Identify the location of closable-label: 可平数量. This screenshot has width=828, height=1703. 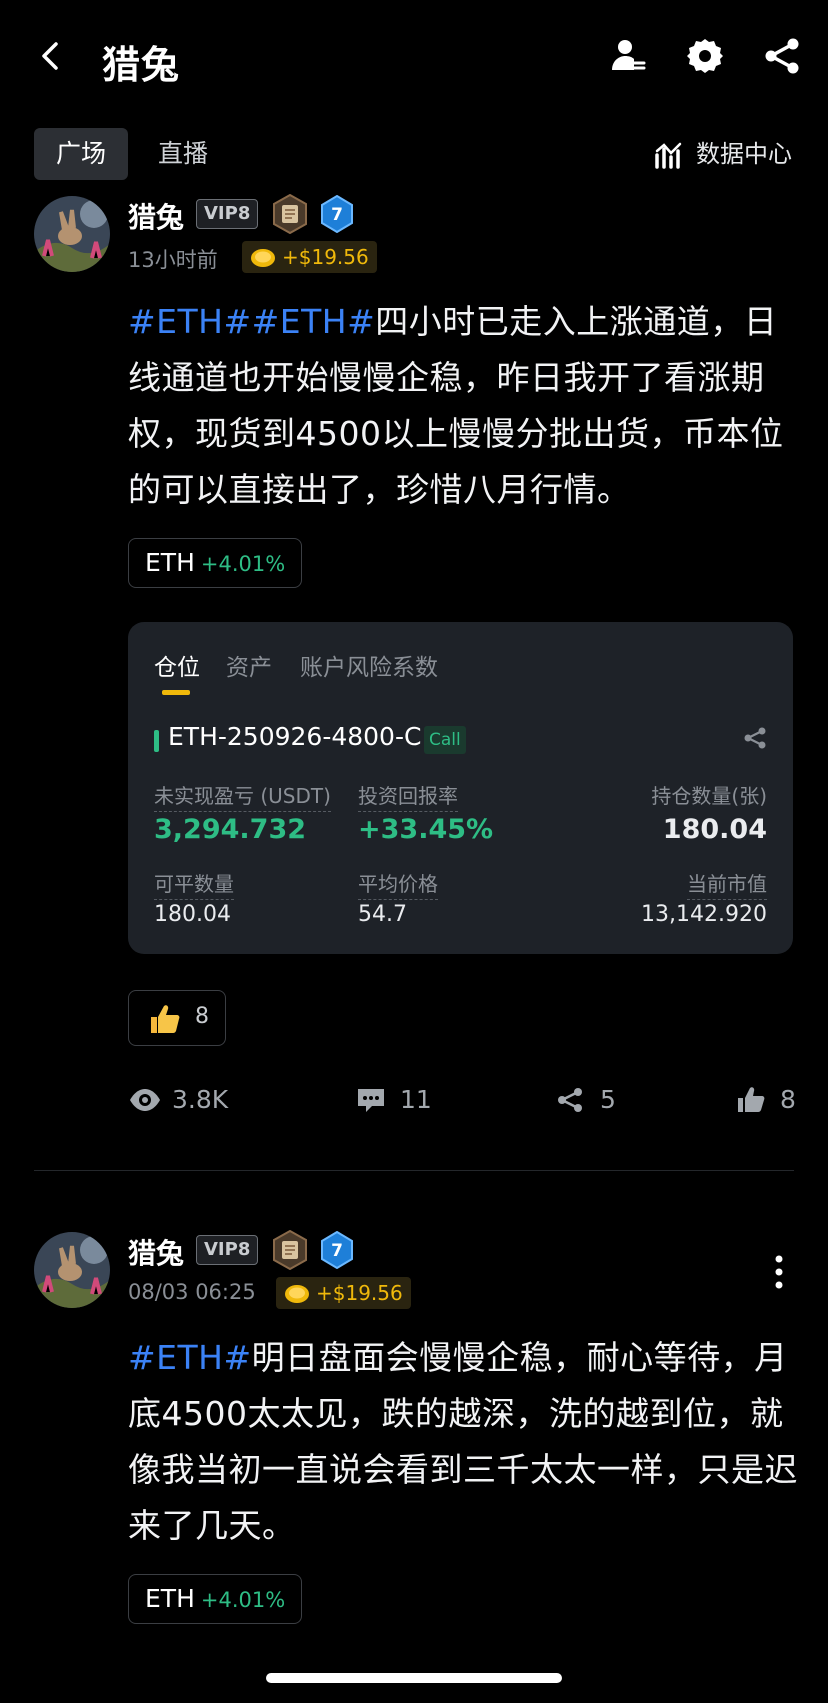
(194, 884).